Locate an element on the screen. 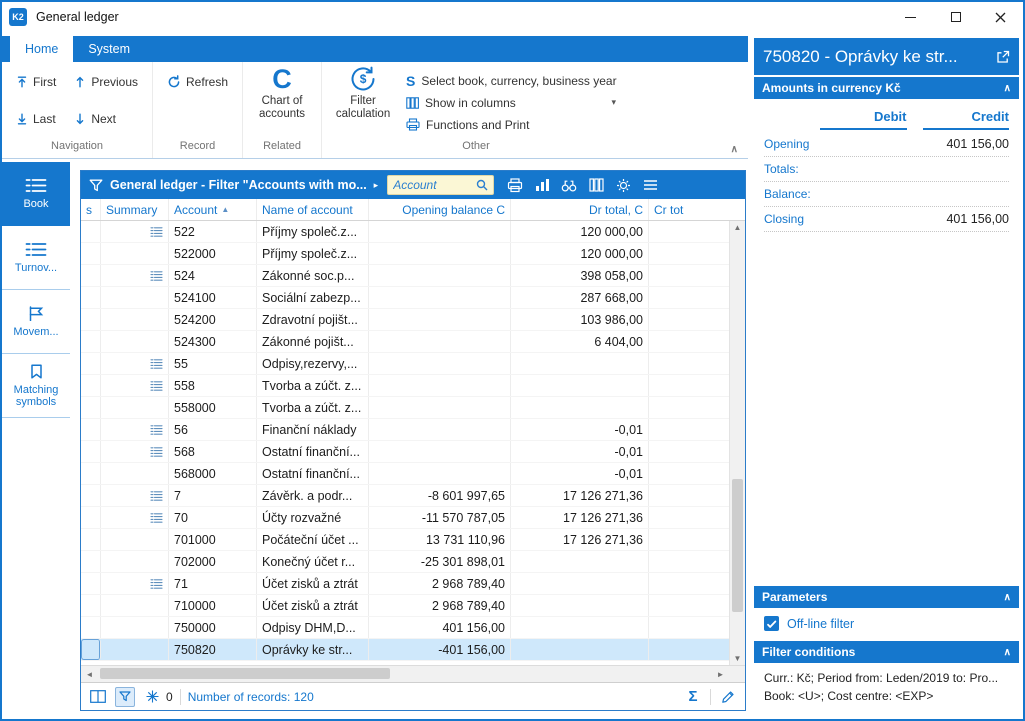  columns-button is located at coordinates (596, 185).